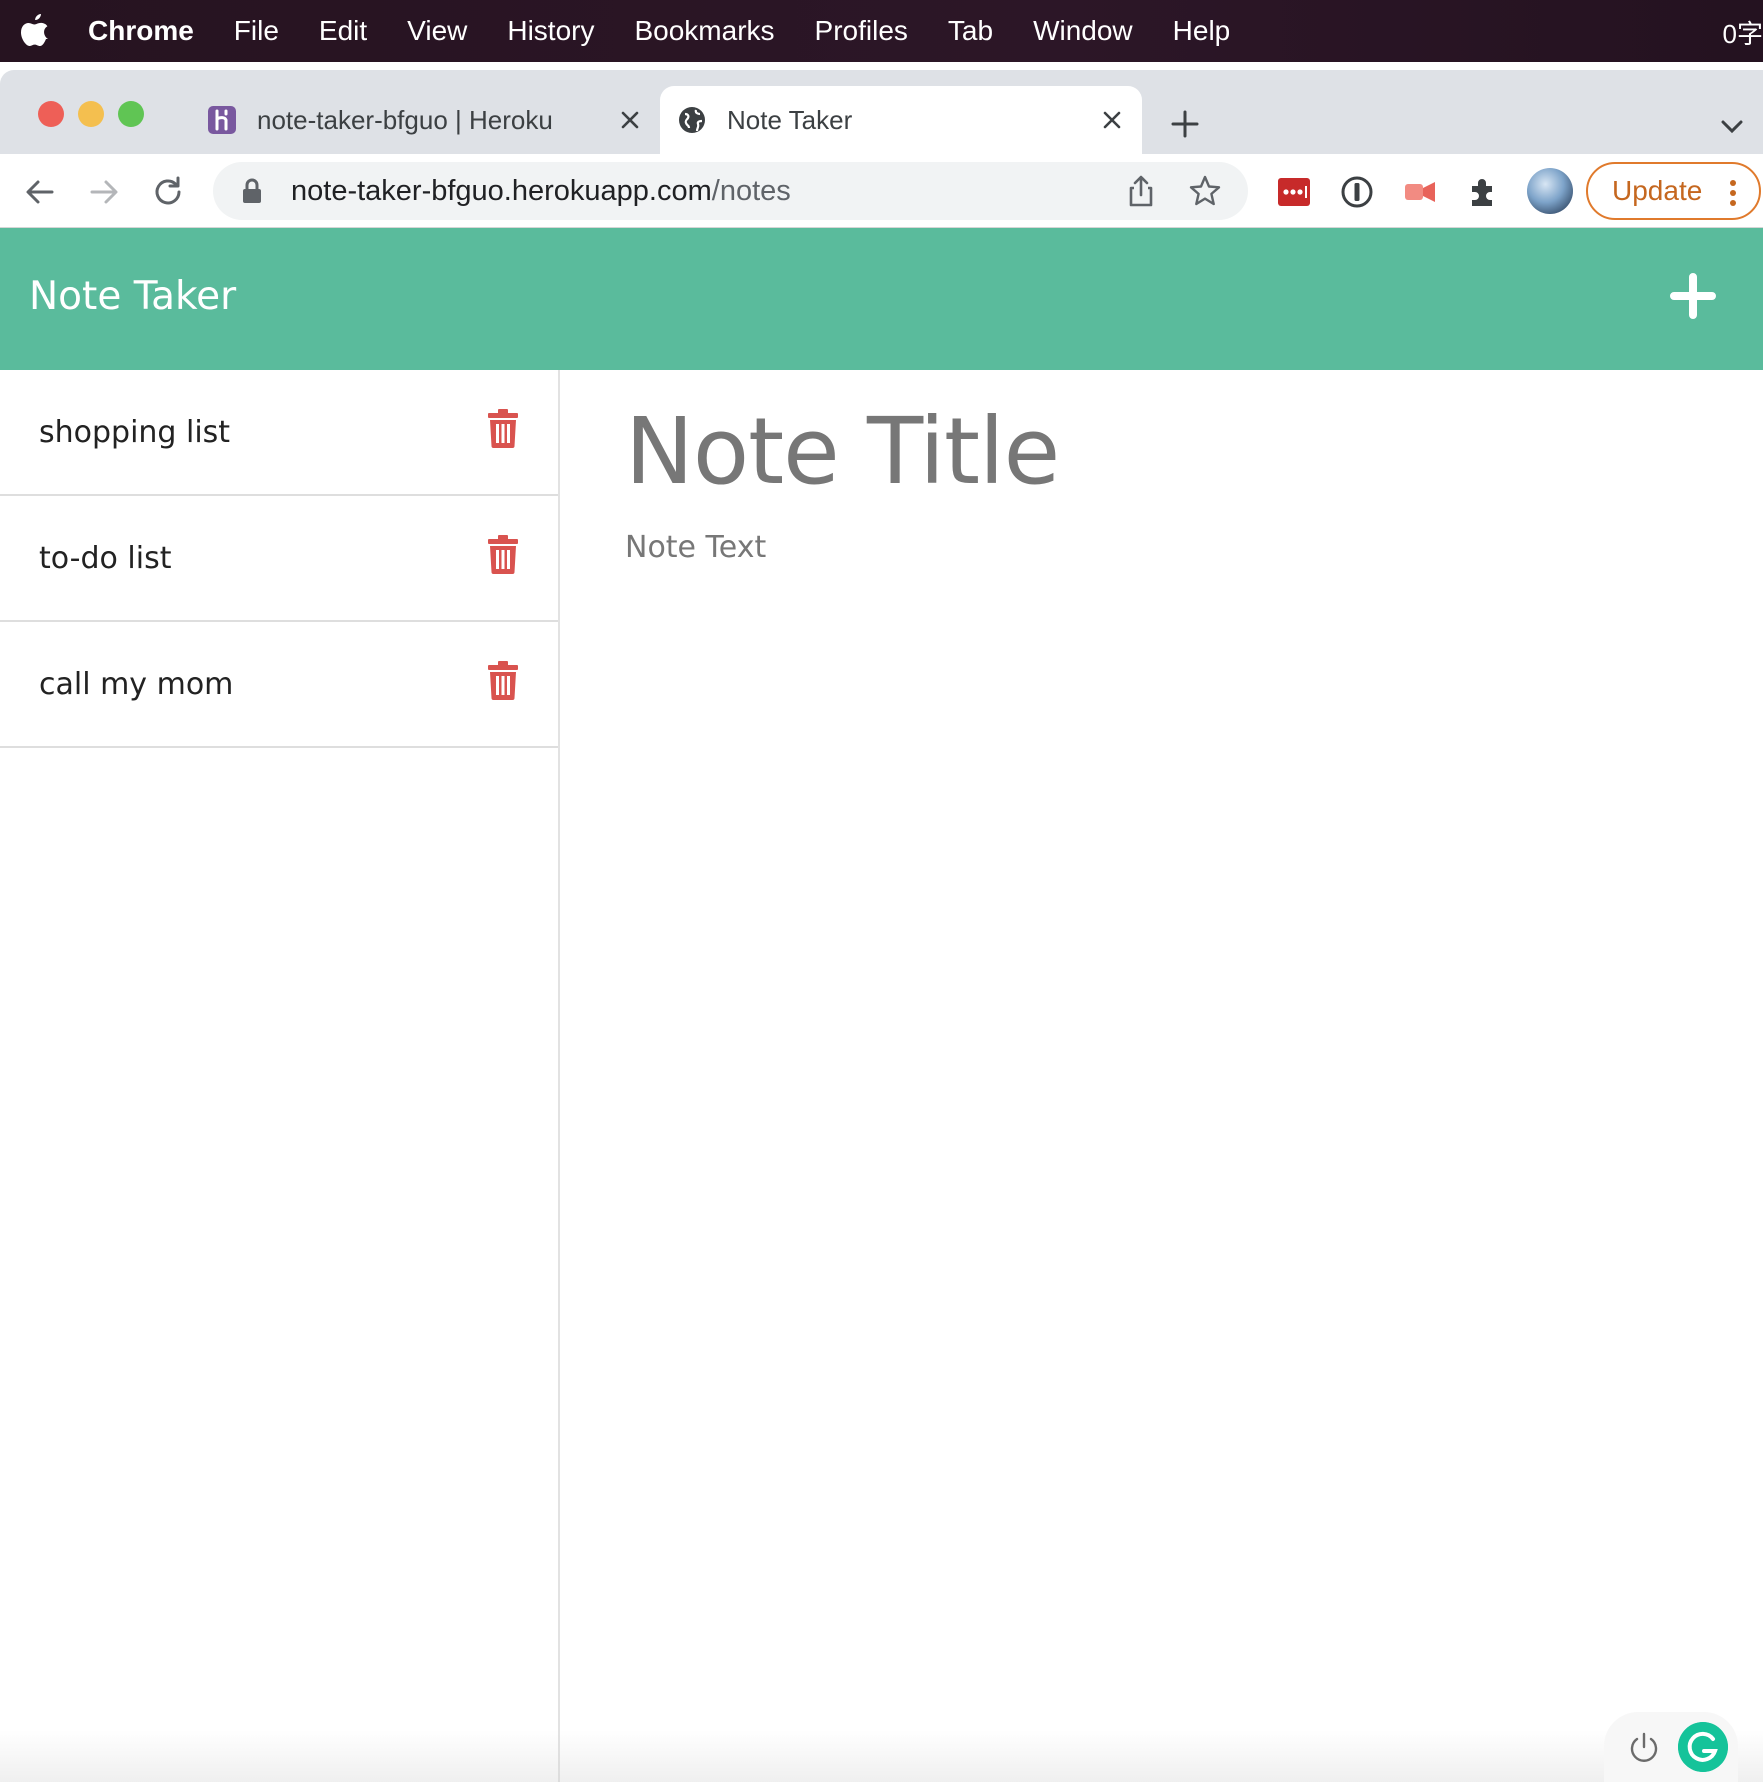 The image size is (1763, 1782). I want to click on plus-icon, so click(1693, 296).